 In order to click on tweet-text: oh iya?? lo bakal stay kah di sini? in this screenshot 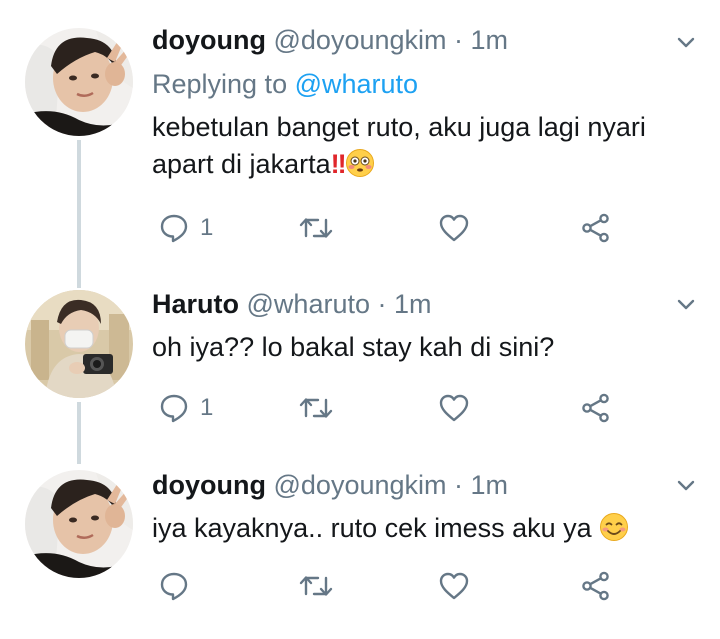, I will do `click(424, 347)`.